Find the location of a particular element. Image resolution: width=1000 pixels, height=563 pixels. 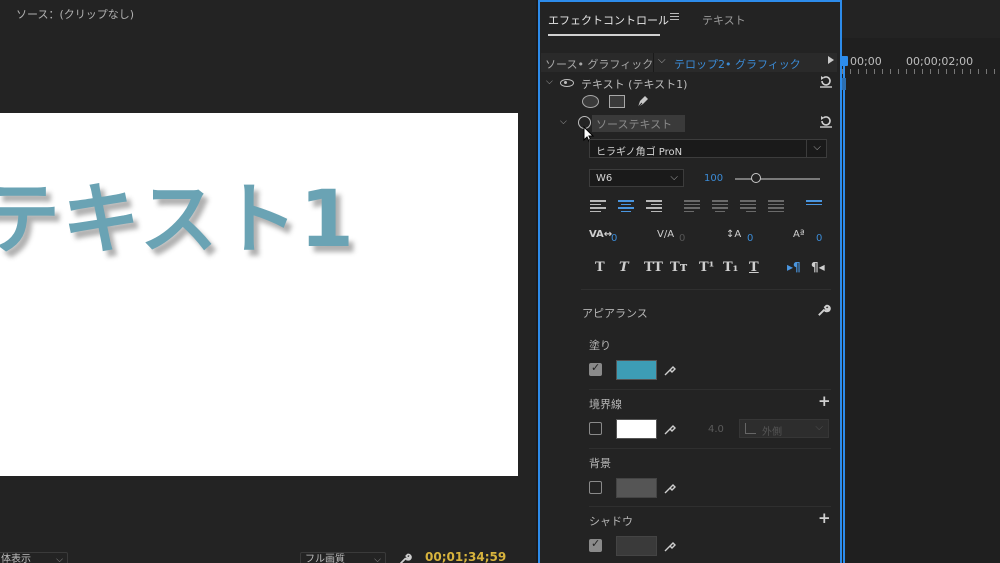

align-left-icon is located at coordinates (598, 207).